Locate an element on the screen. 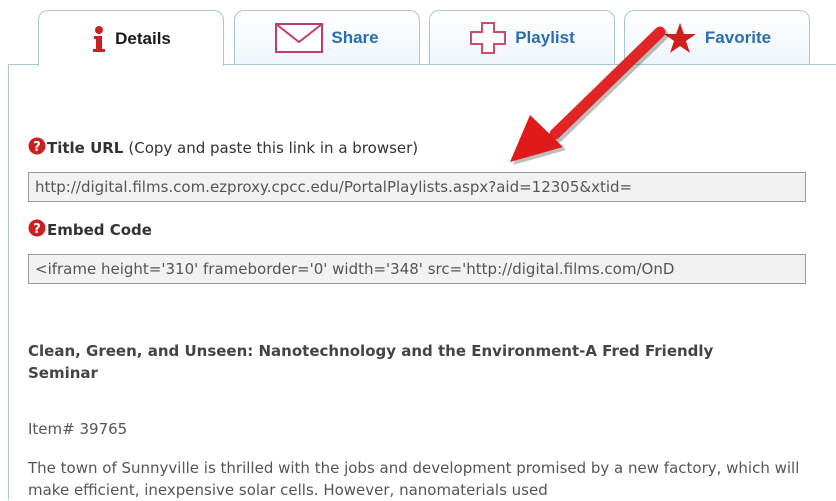 This screenshot has width=836, height=501. tab-share-label: Share is located at coordinates (355, 37).